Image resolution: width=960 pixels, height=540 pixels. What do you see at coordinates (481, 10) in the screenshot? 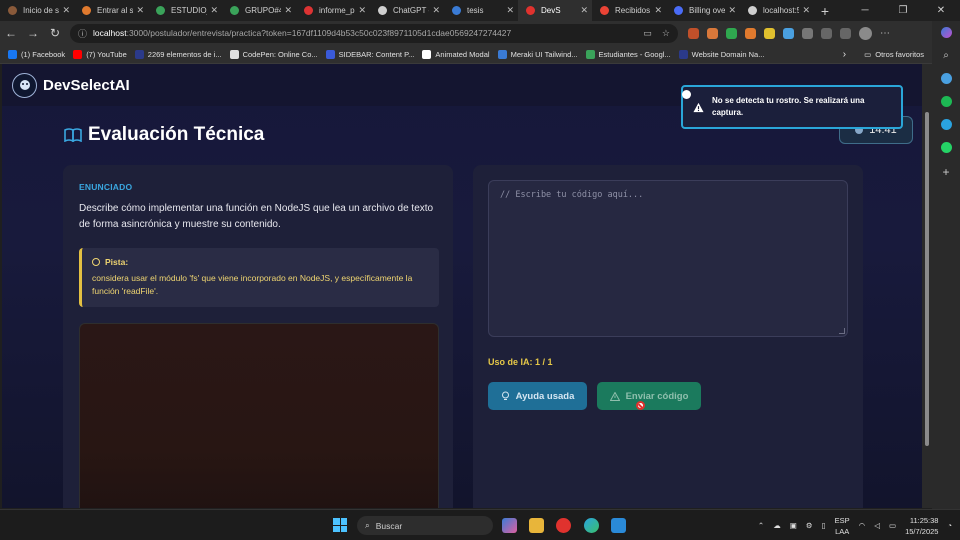
I see `browser-tab: tesis ✕` at bounding box center [481, 10].